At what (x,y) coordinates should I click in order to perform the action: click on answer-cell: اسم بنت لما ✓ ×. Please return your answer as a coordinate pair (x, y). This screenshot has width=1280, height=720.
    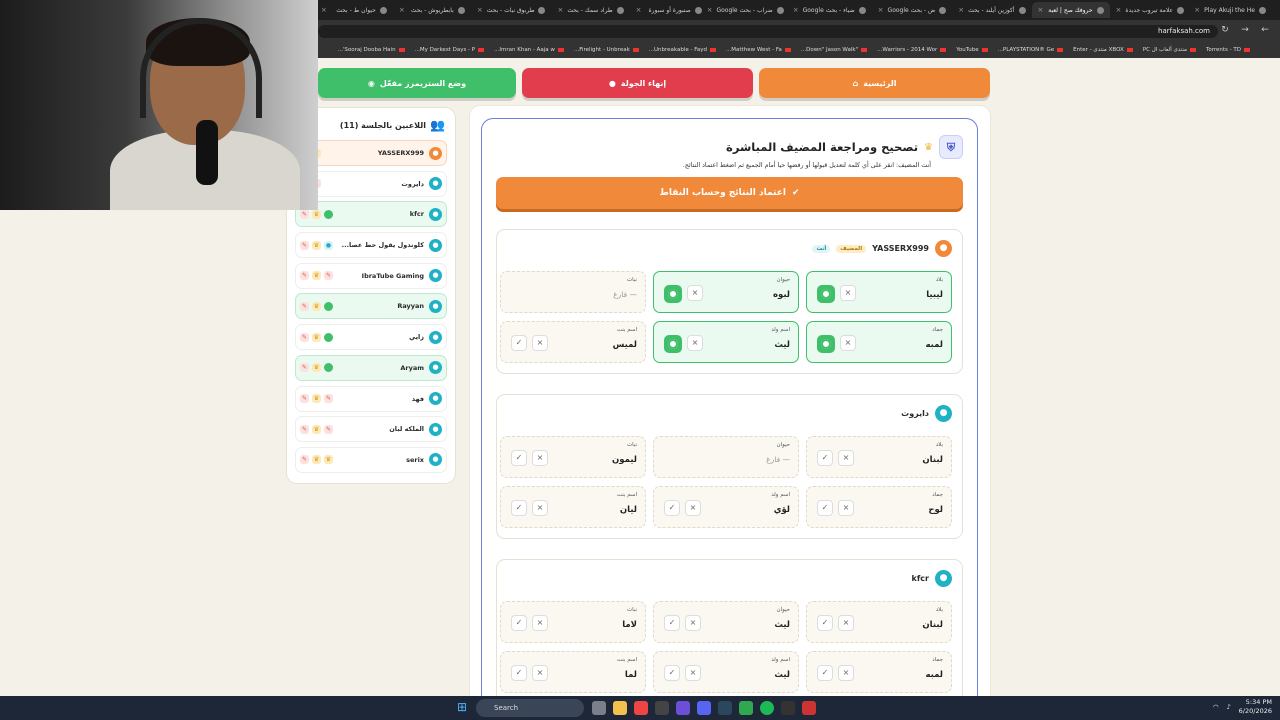
    Looking at the image, I should click on (573, 672).